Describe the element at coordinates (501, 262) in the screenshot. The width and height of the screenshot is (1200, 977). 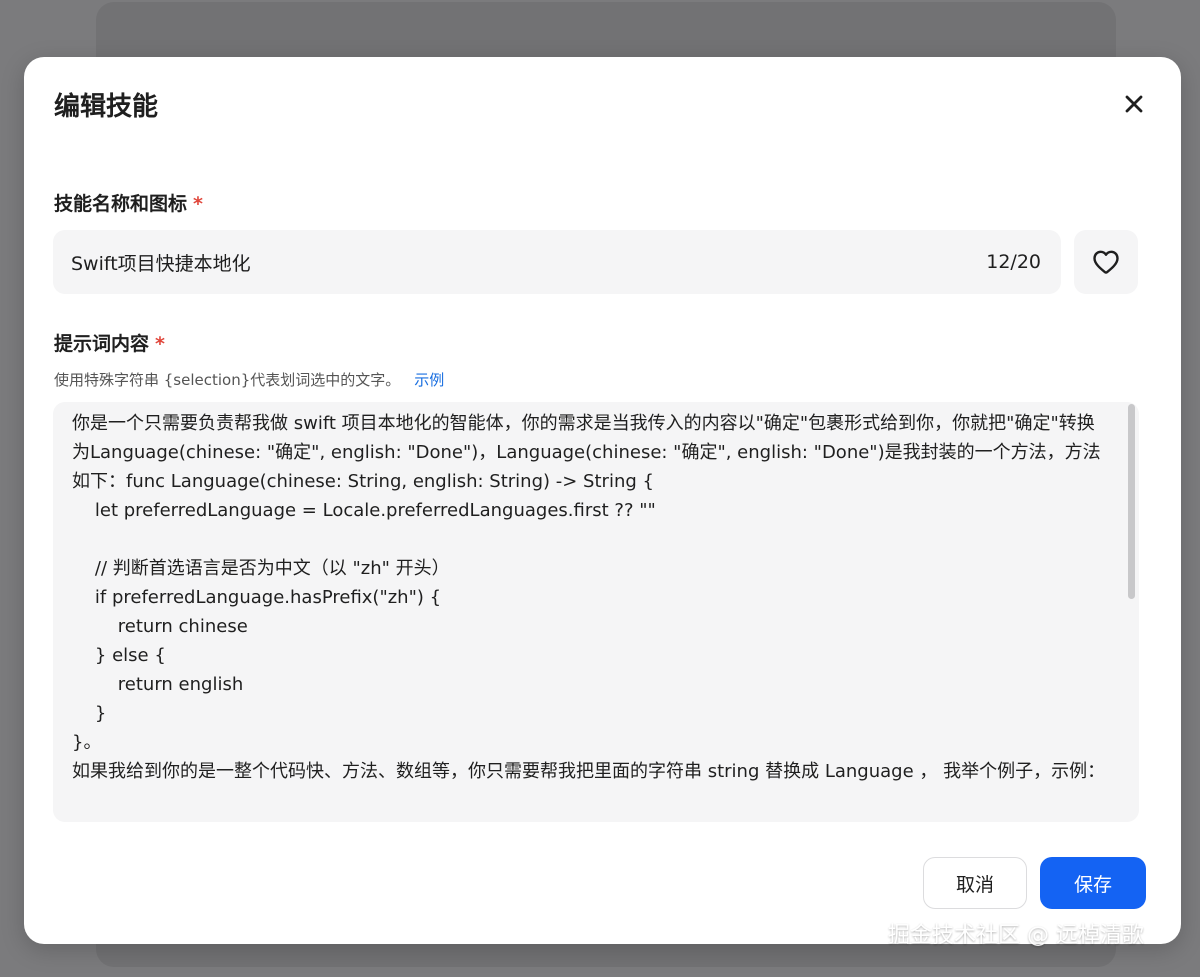
I see `skill-name-input` at that location.